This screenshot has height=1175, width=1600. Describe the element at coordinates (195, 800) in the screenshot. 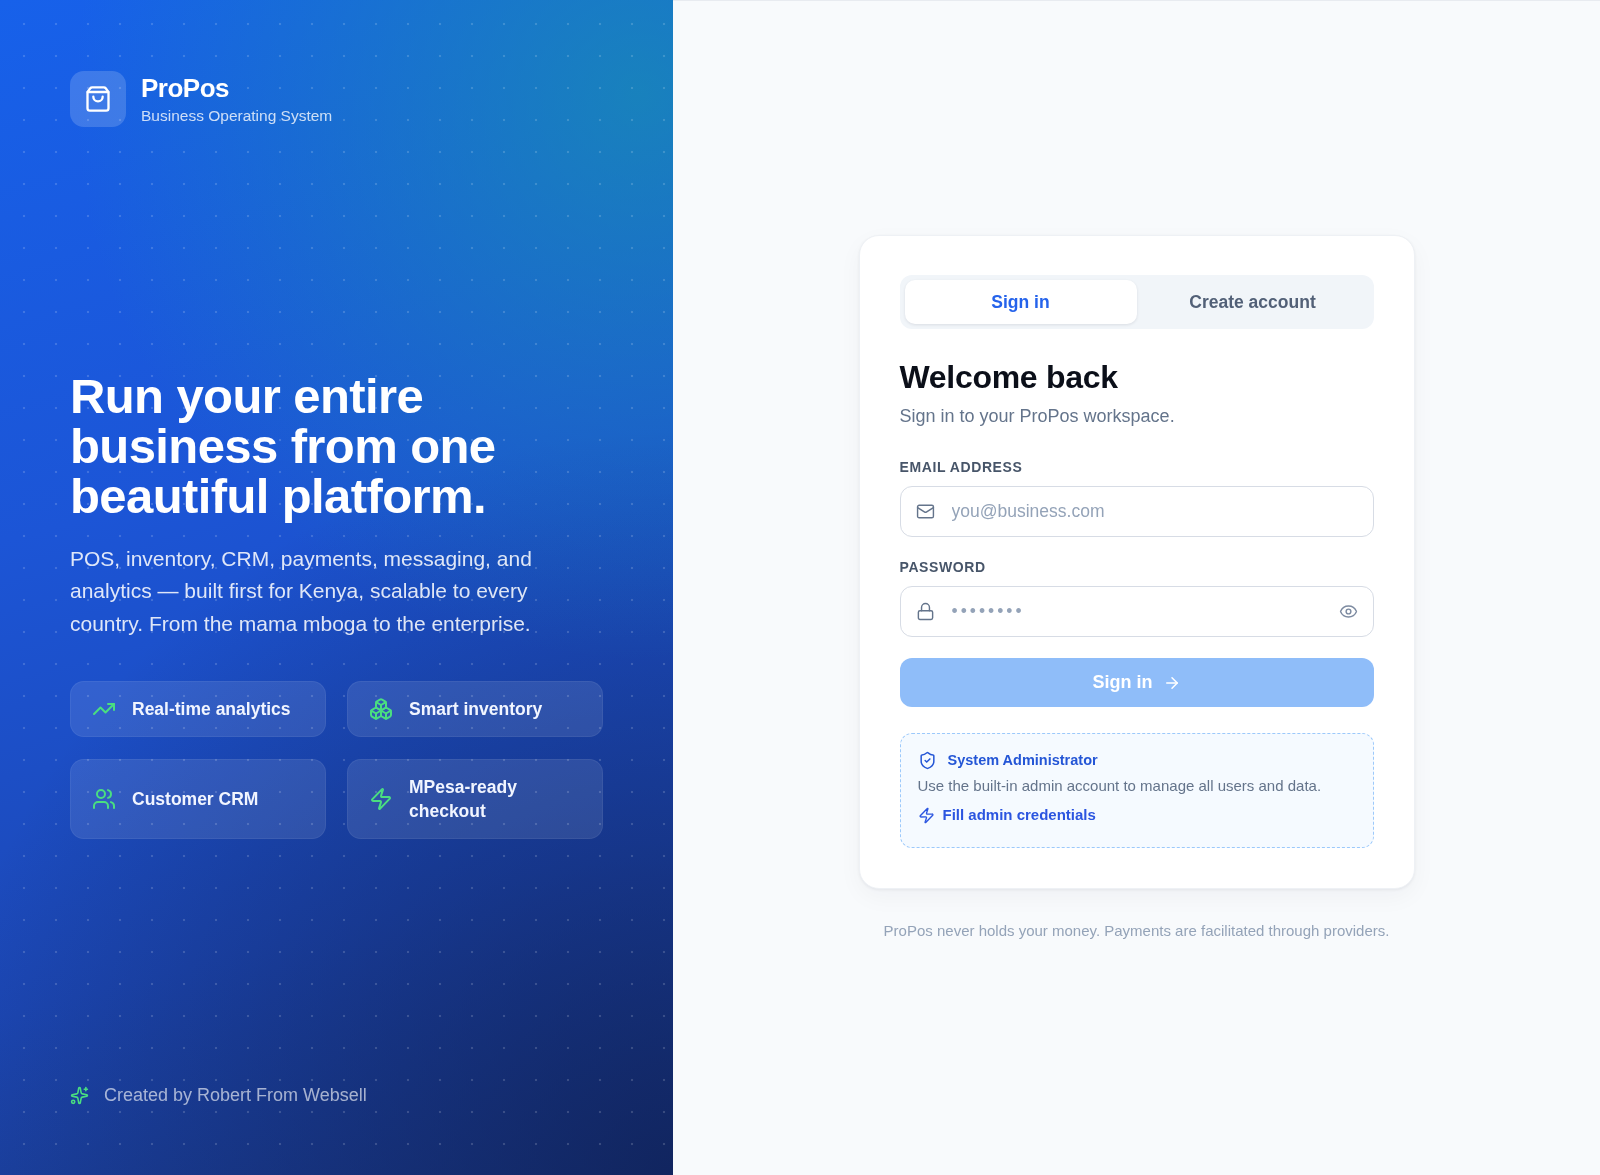

I see `feature-label: Customer CRM` at that location.